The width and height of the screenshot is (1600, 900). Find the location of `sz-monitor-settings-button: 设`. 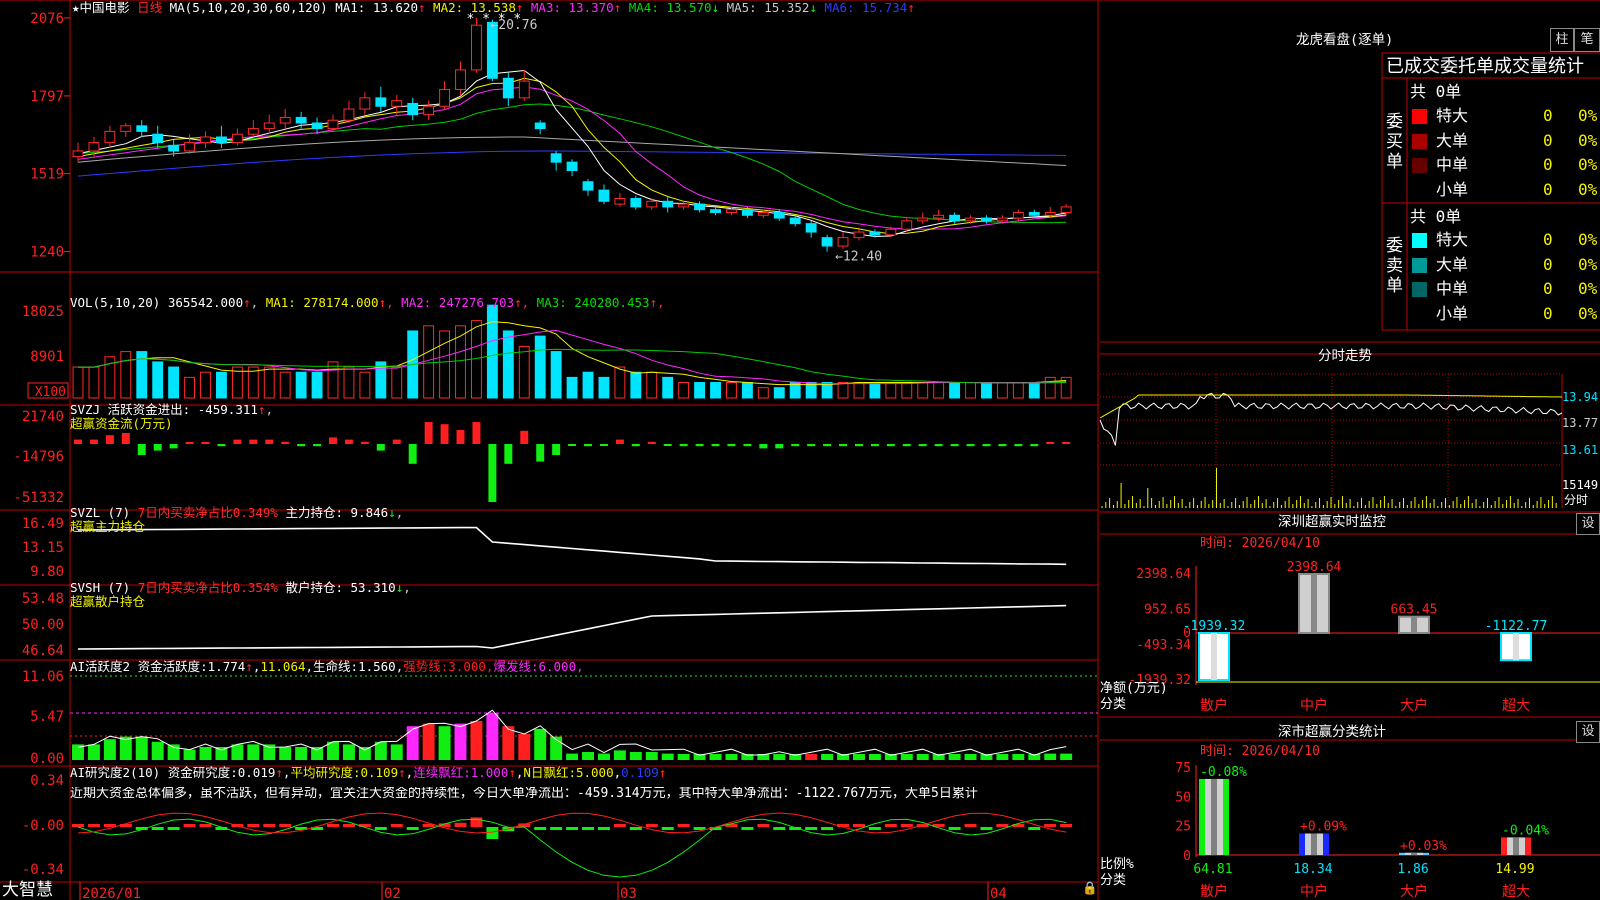

sz-monitor-settings-button: 设 is located at coordinates (1588, 524).